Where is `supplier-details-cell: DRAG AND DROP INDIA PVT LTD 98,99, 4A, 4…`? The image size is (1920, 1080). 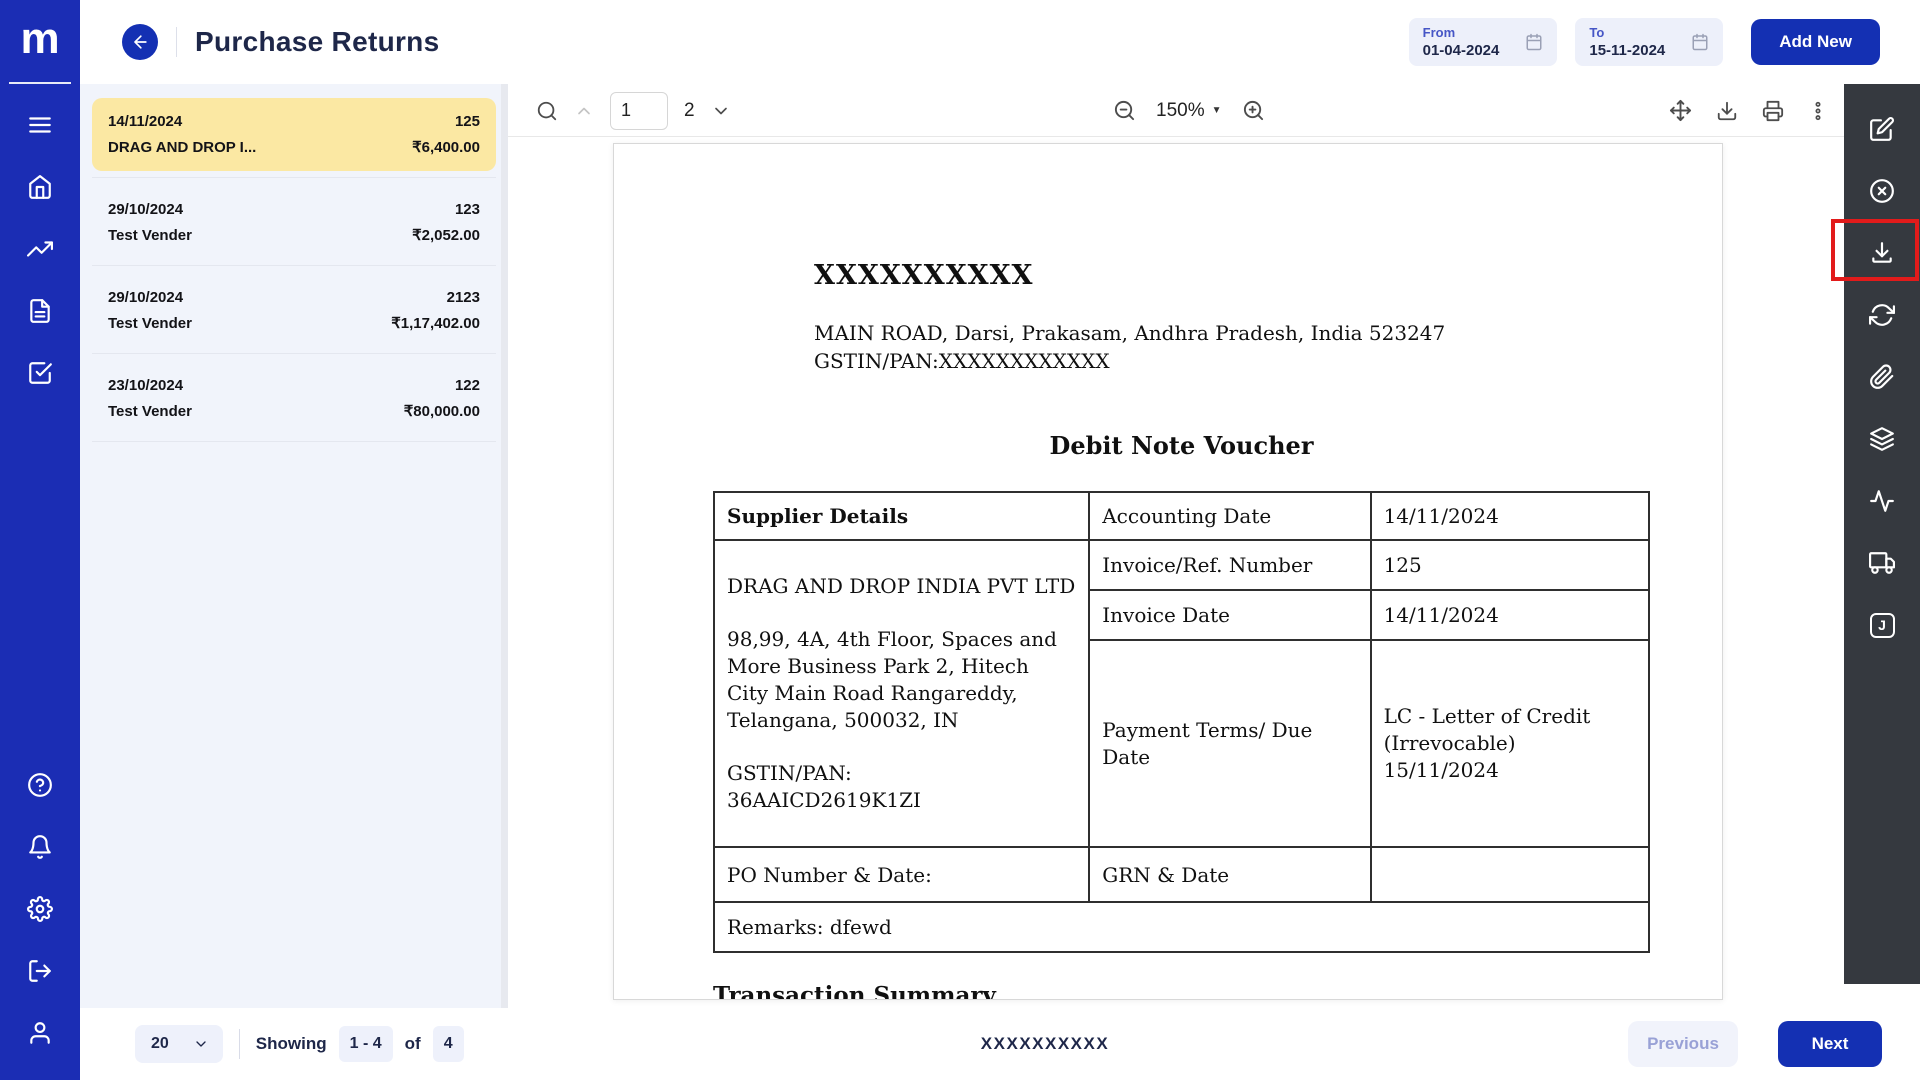 supplier-details-cell: DRAG AND DROP INDIA PVT LTD 98,99, 4A, 4… is located at coordinates (901, 693).